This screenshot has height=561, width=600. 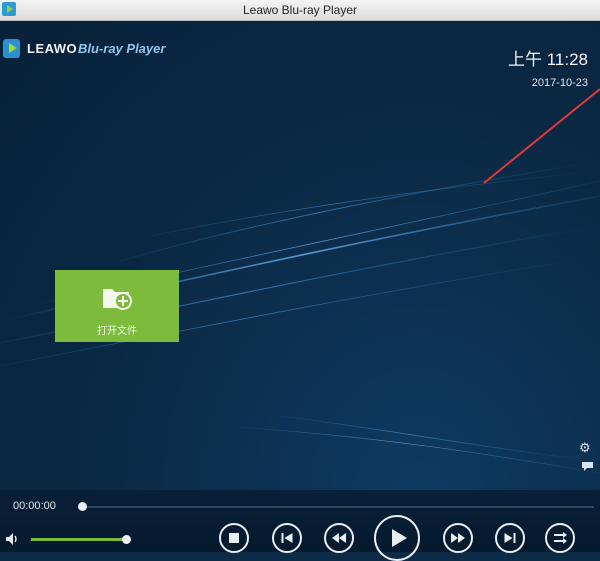 What do you see at coordinates (339, 507) in the screenshot?
I see `seek-bar` at bounding box center [339, 507].